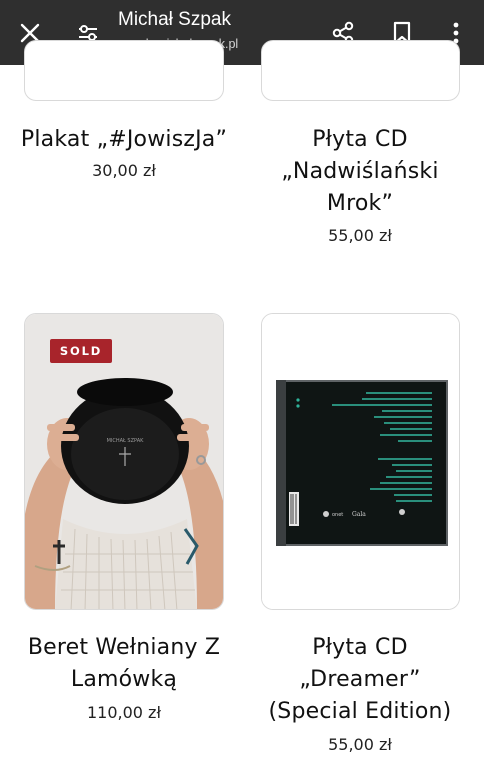 The image size is (484, 780). I want to click on svg-text: Gala, so click(359, 514).